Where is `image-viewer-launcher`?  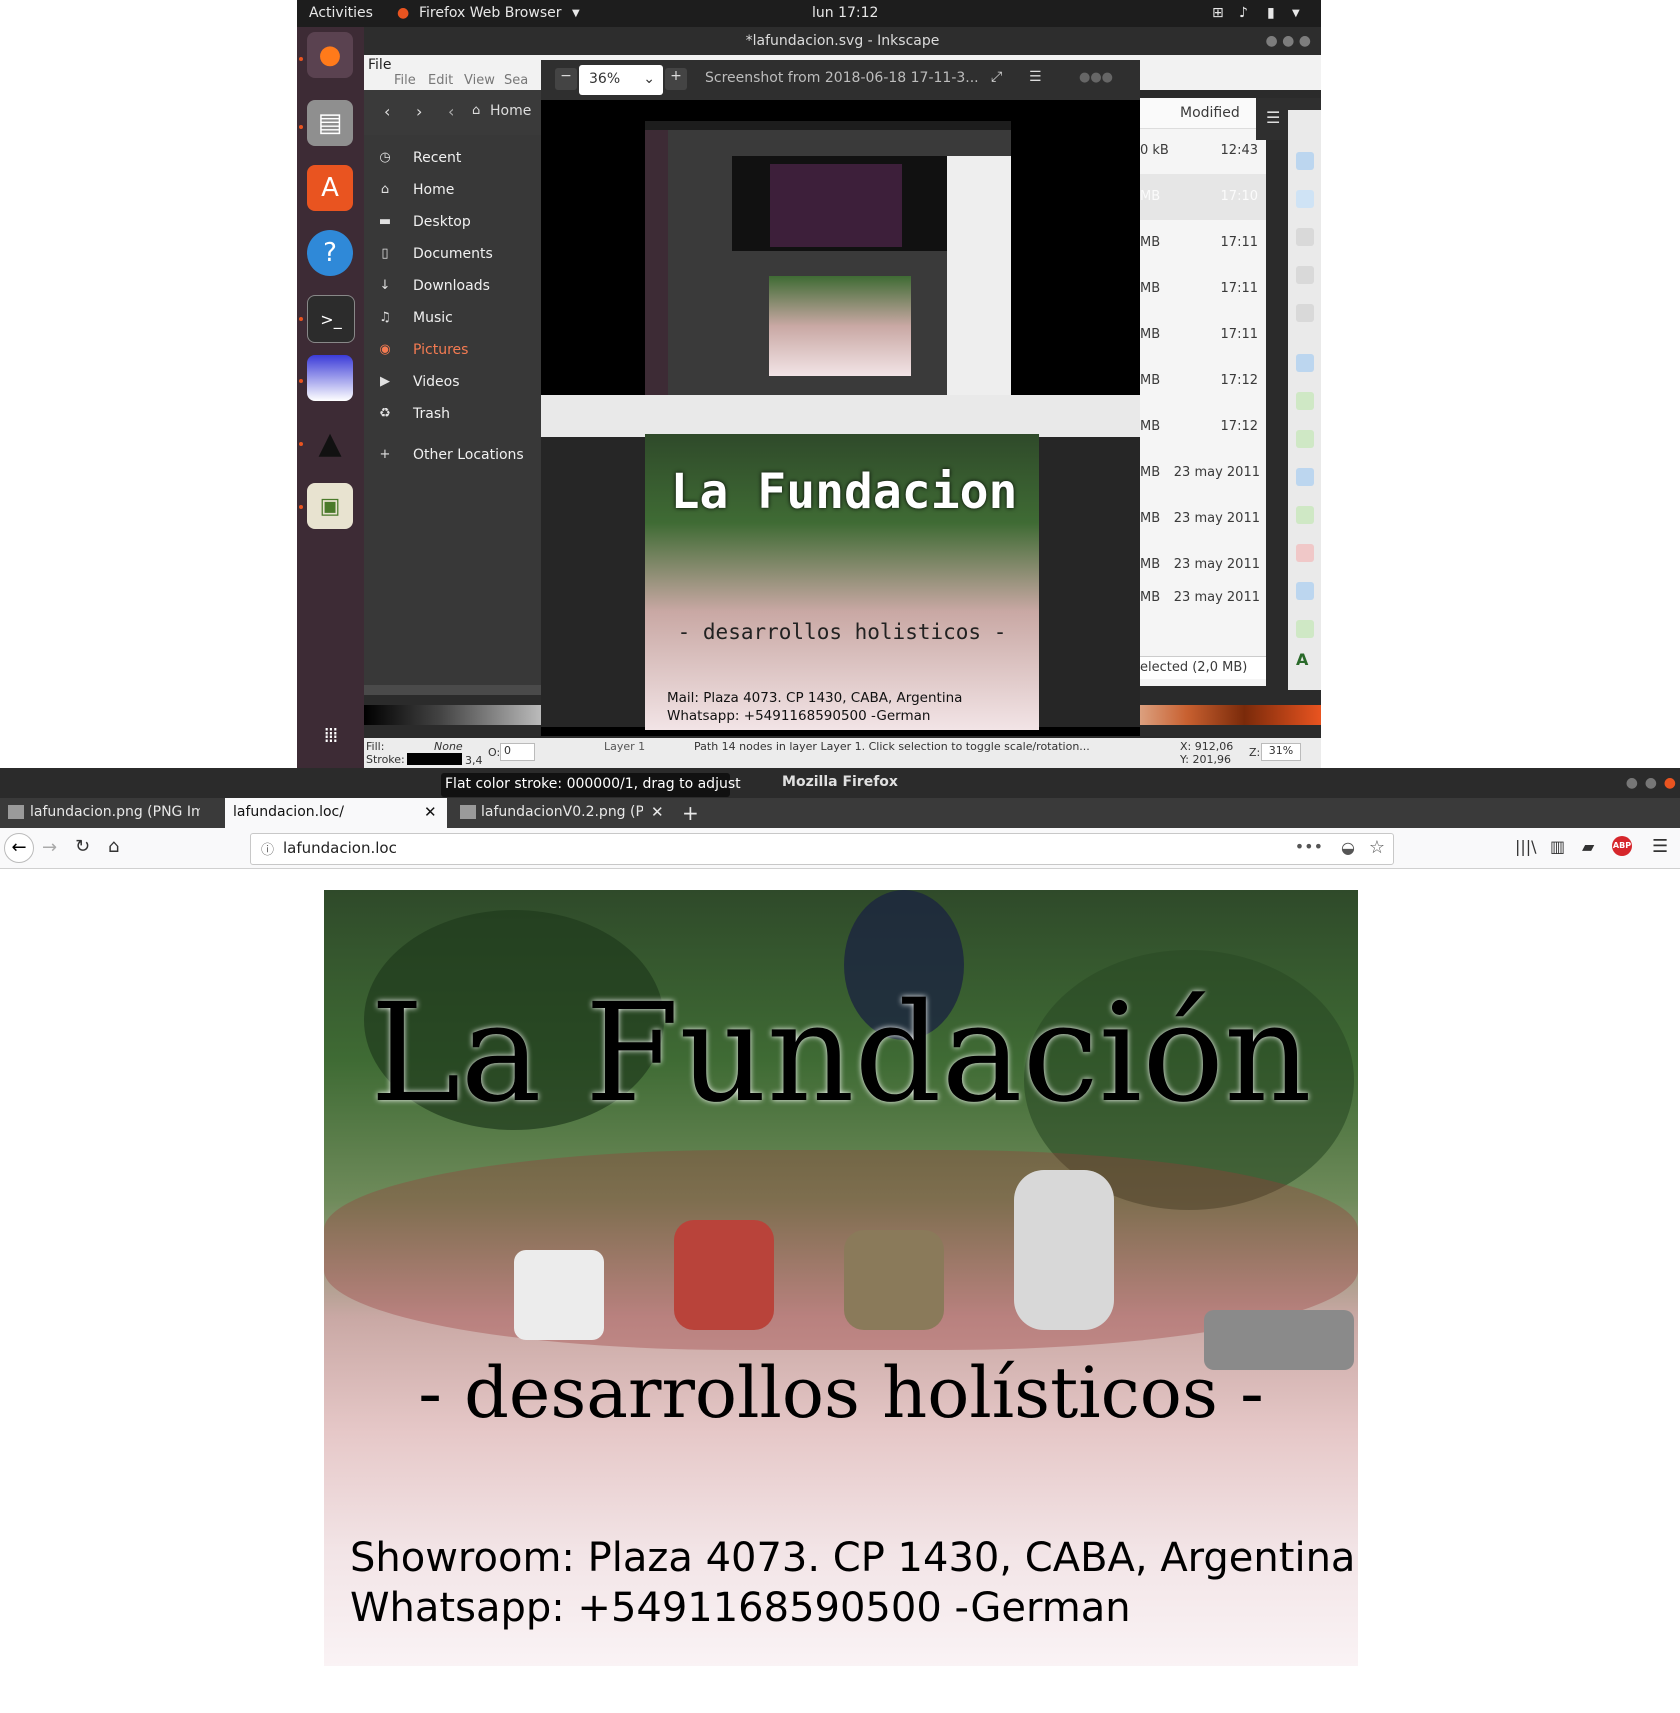 image-viewer-launcher is located at coordinates (330, 378).